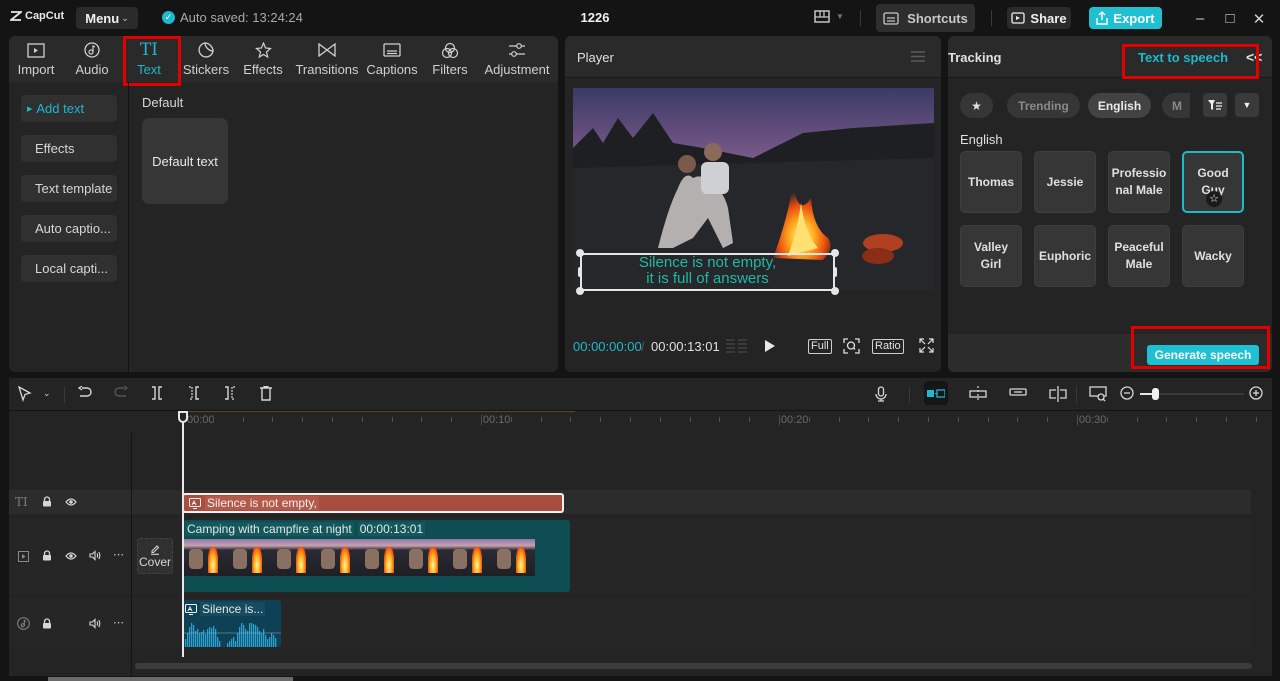 The height and width of the screenshot is (681, 1280). What do you see at coordinates (1203, 355) in the screenshot?
I see `generate-speech-button: Generate speech` at bounding box center [1203, 355].